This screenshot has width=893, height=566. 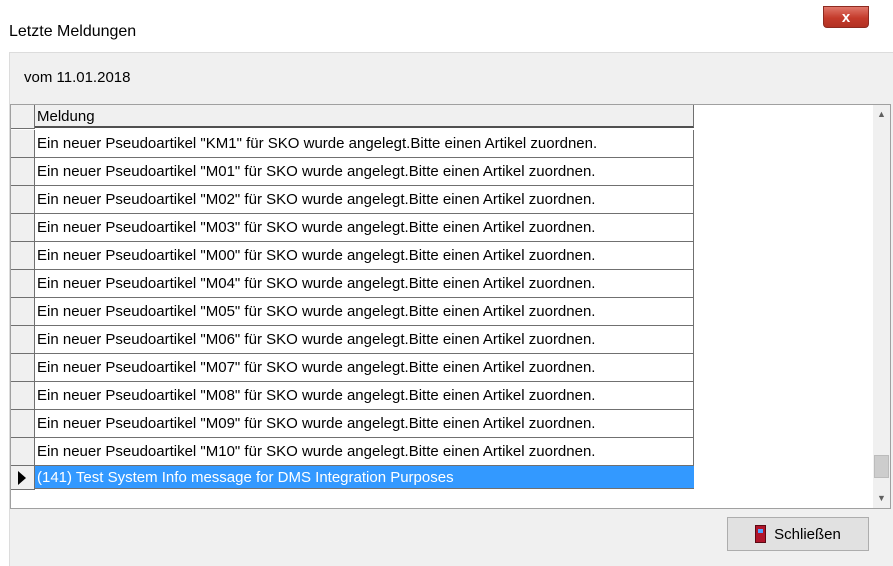 What do you see at coordinates (23, 117) in the screenshot?
I see `header-indicator` at bounding box center [23, 117].